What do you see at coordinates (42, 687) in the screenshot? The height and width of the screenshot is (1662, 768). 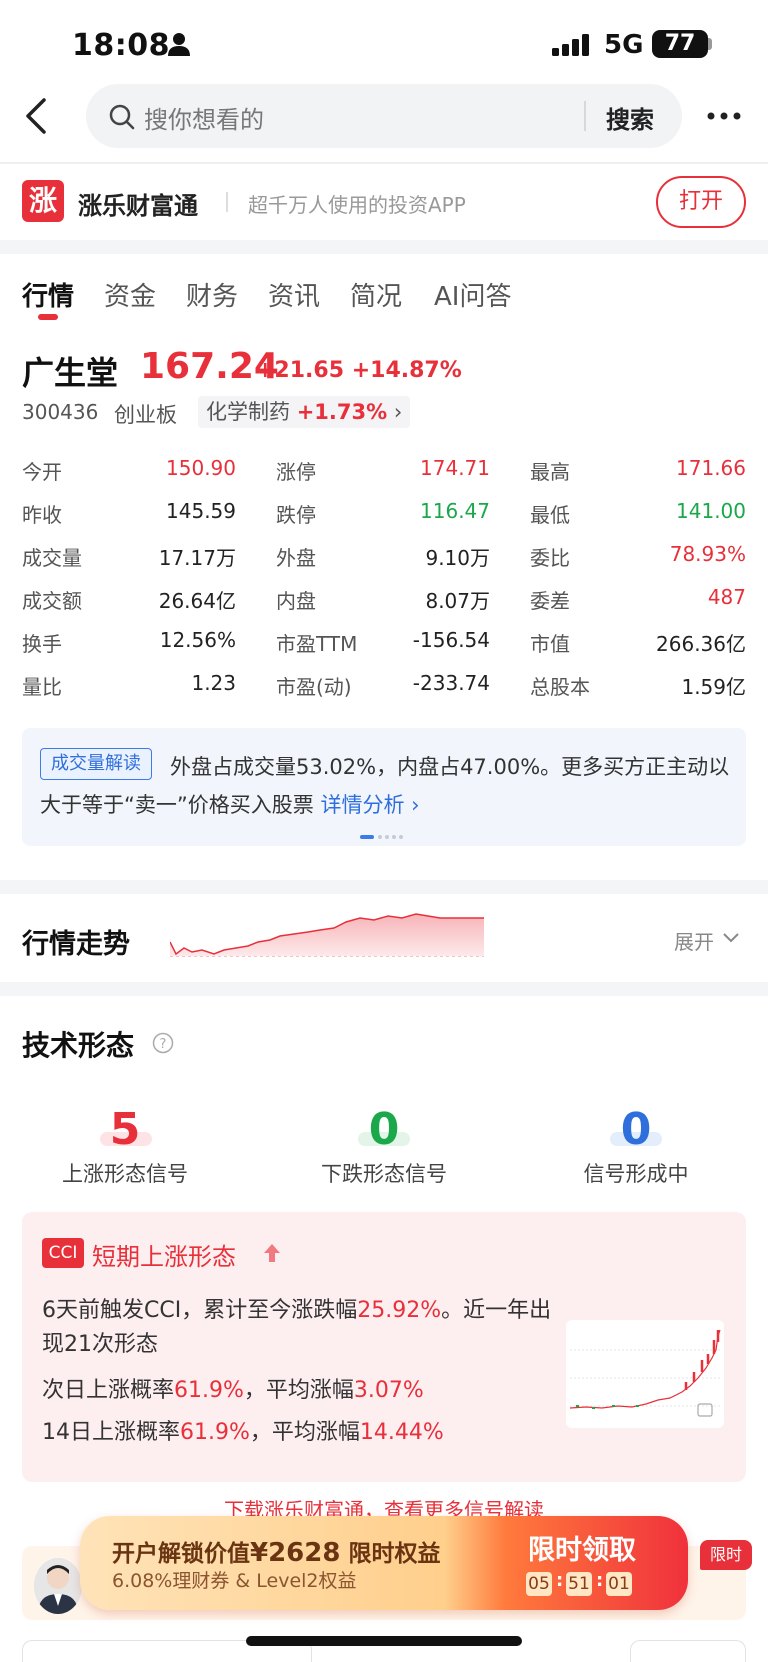 I see `quote-label: 量比` at bounding box center [42, 687].